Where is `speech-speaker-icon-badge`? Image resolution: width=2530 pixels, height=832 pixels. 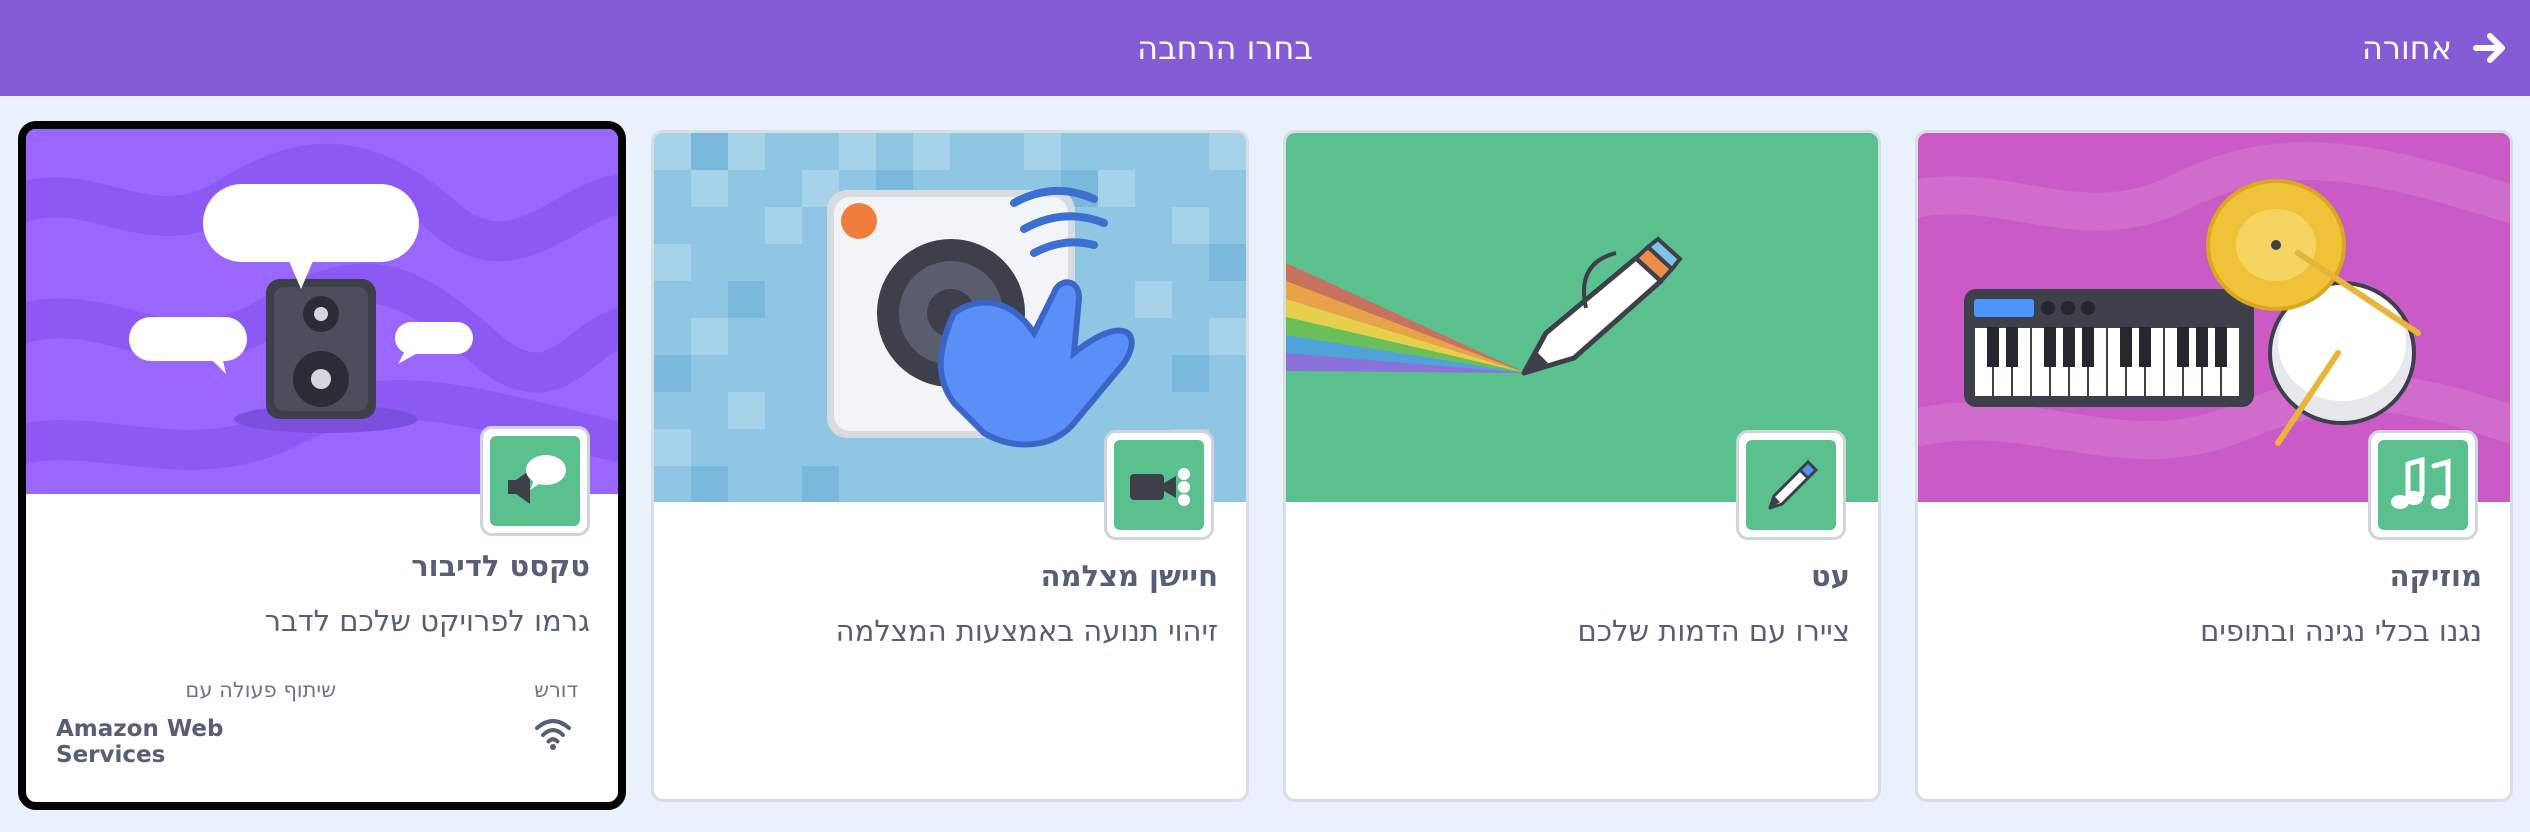 speech-speaker-icon-badge is located at coordinates (535, 481).